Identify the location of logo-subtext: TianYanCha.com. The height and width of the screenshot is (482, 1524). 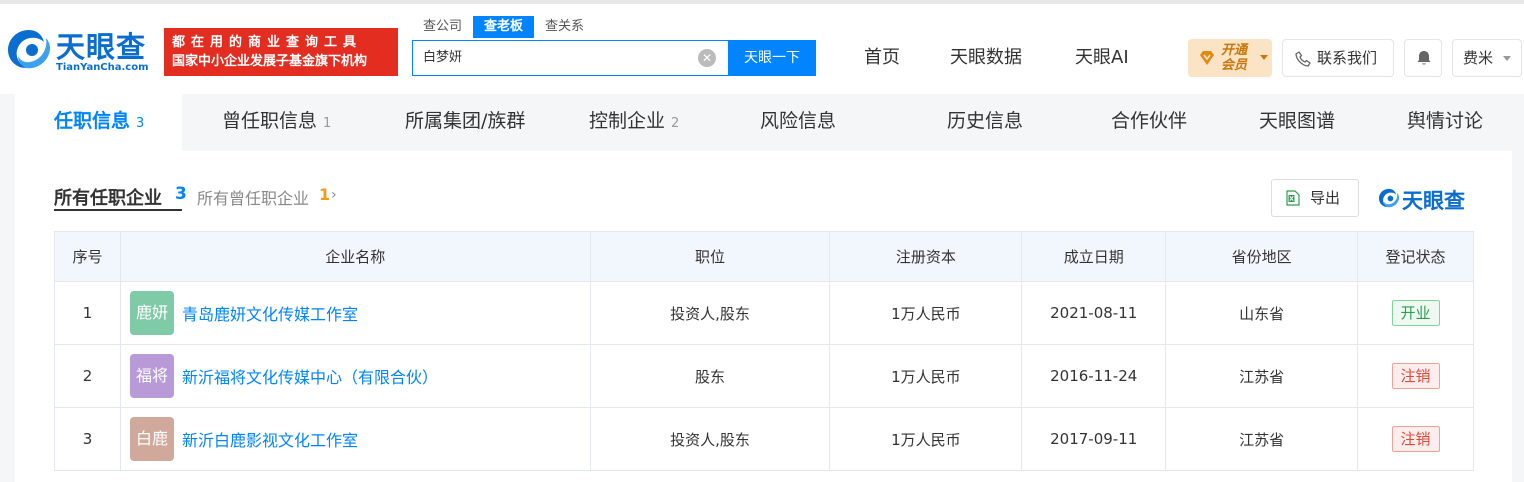
(102, 67).